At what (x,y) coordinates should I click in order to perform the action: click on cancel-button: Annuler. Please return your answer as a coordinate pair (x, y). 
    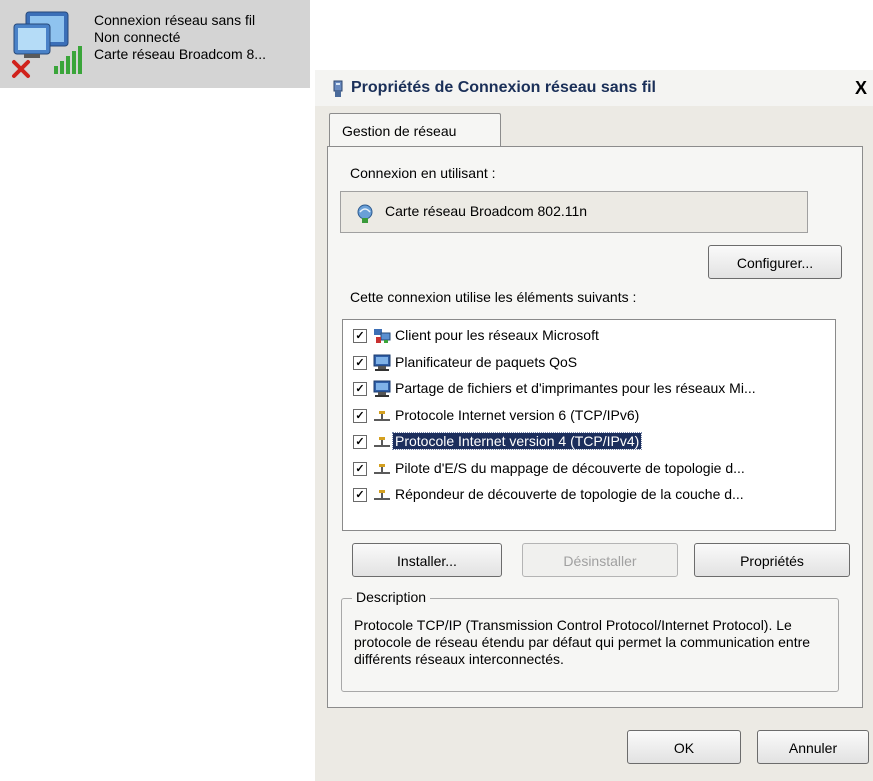
    Looking at the image, I should click on (813, 747).